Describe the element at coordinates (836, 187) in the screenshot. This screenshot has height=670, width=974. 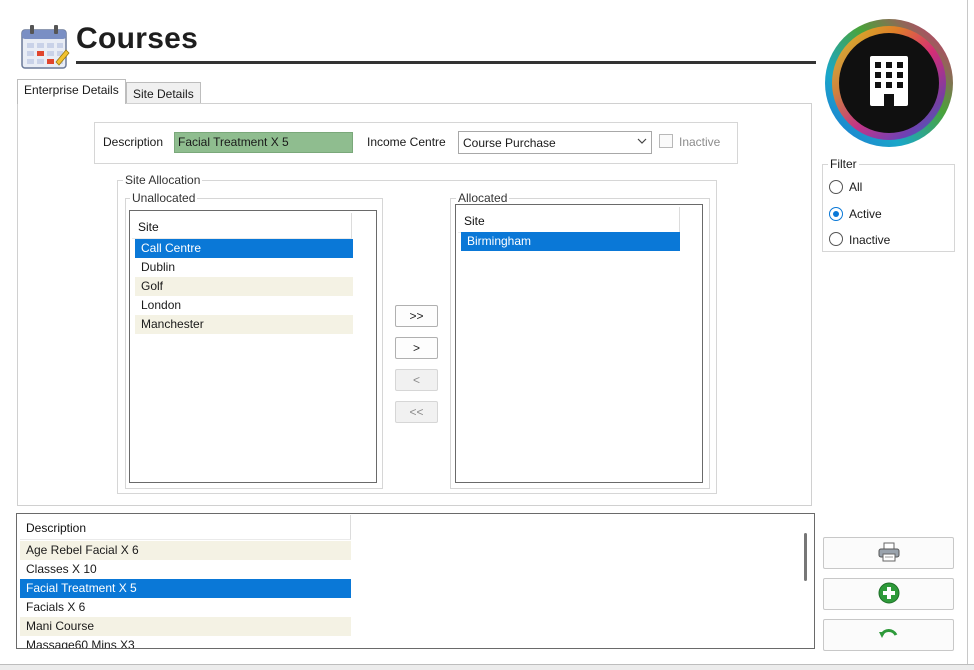
I see `filter-all-radio` at that location.